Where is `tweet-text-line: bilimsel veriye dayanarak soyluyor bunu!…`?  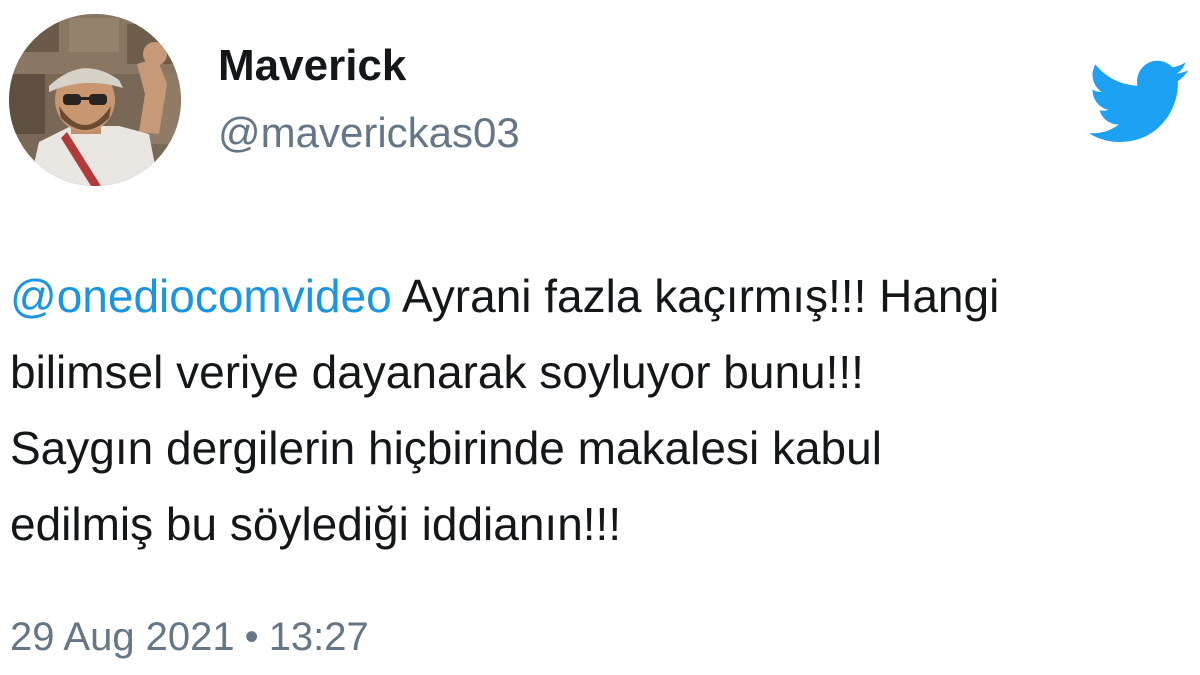
tweet-text-line: bilimsel veriye dayanarak soyluyor bunu!… is located at coordinates (437, 372).